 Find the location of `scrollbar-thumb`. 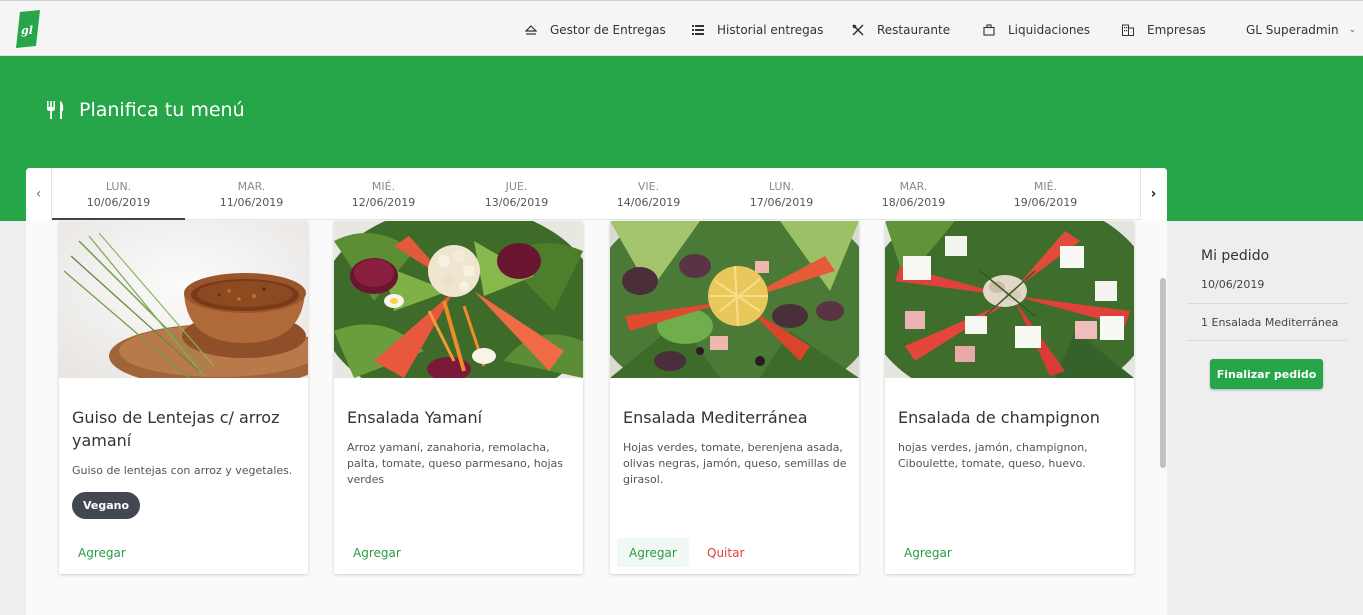

scrollbar-thumb is located at coordinates (1163, 373).